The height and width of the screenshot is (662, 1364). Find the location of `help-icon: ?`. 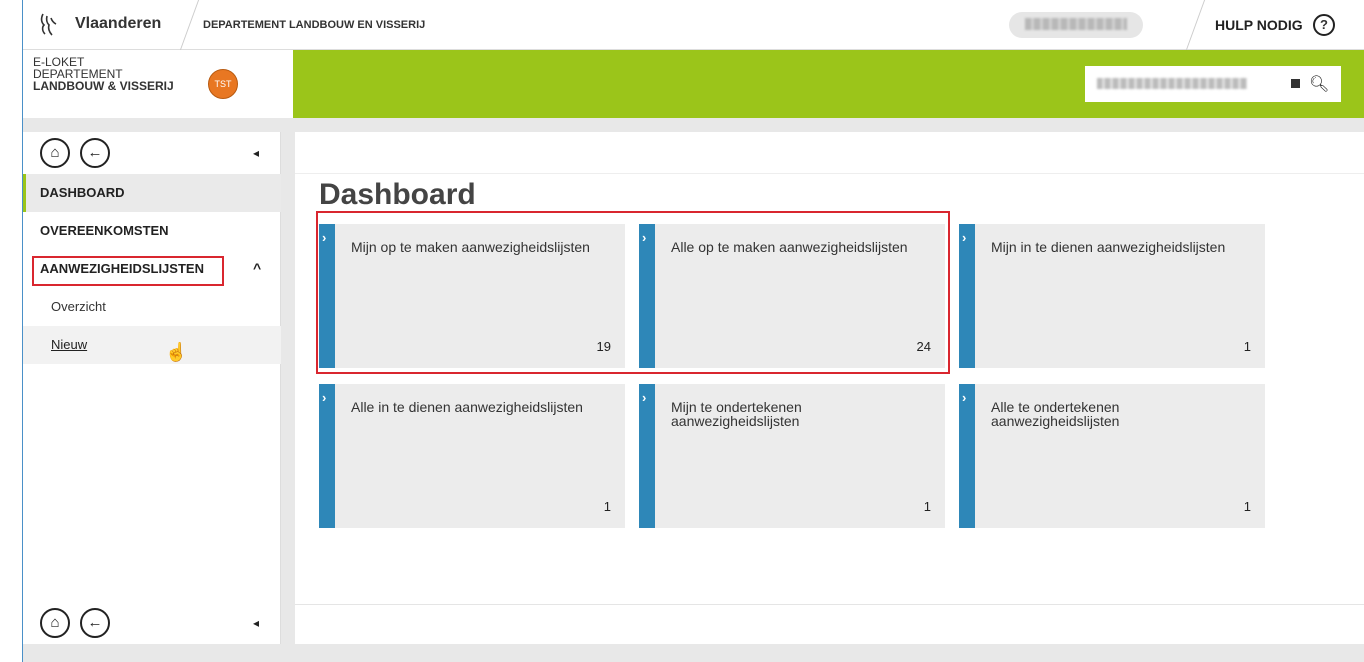

help-icon: ? is located at coordinates (1324, 25).